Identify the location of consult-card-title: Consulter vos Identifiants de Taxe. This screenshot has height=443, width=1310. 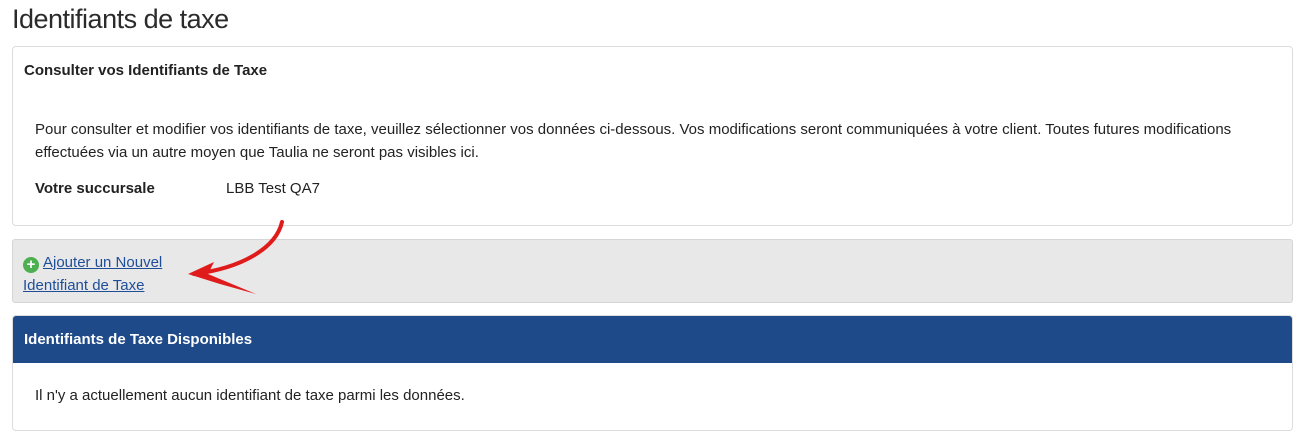
(146, 70).